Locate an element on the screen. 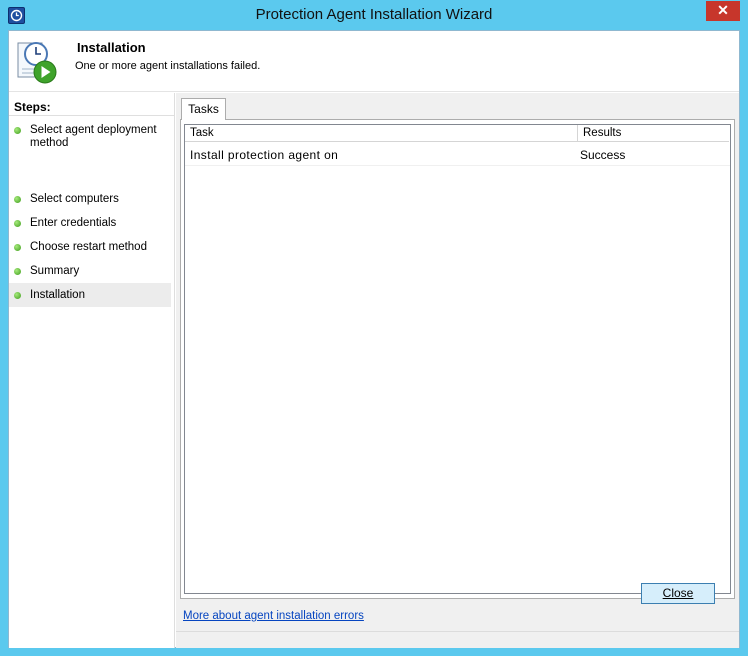 This screenshot has width=748, height=656. step-enter-credentials: Enter credentials is located at coordinates (90, 224).